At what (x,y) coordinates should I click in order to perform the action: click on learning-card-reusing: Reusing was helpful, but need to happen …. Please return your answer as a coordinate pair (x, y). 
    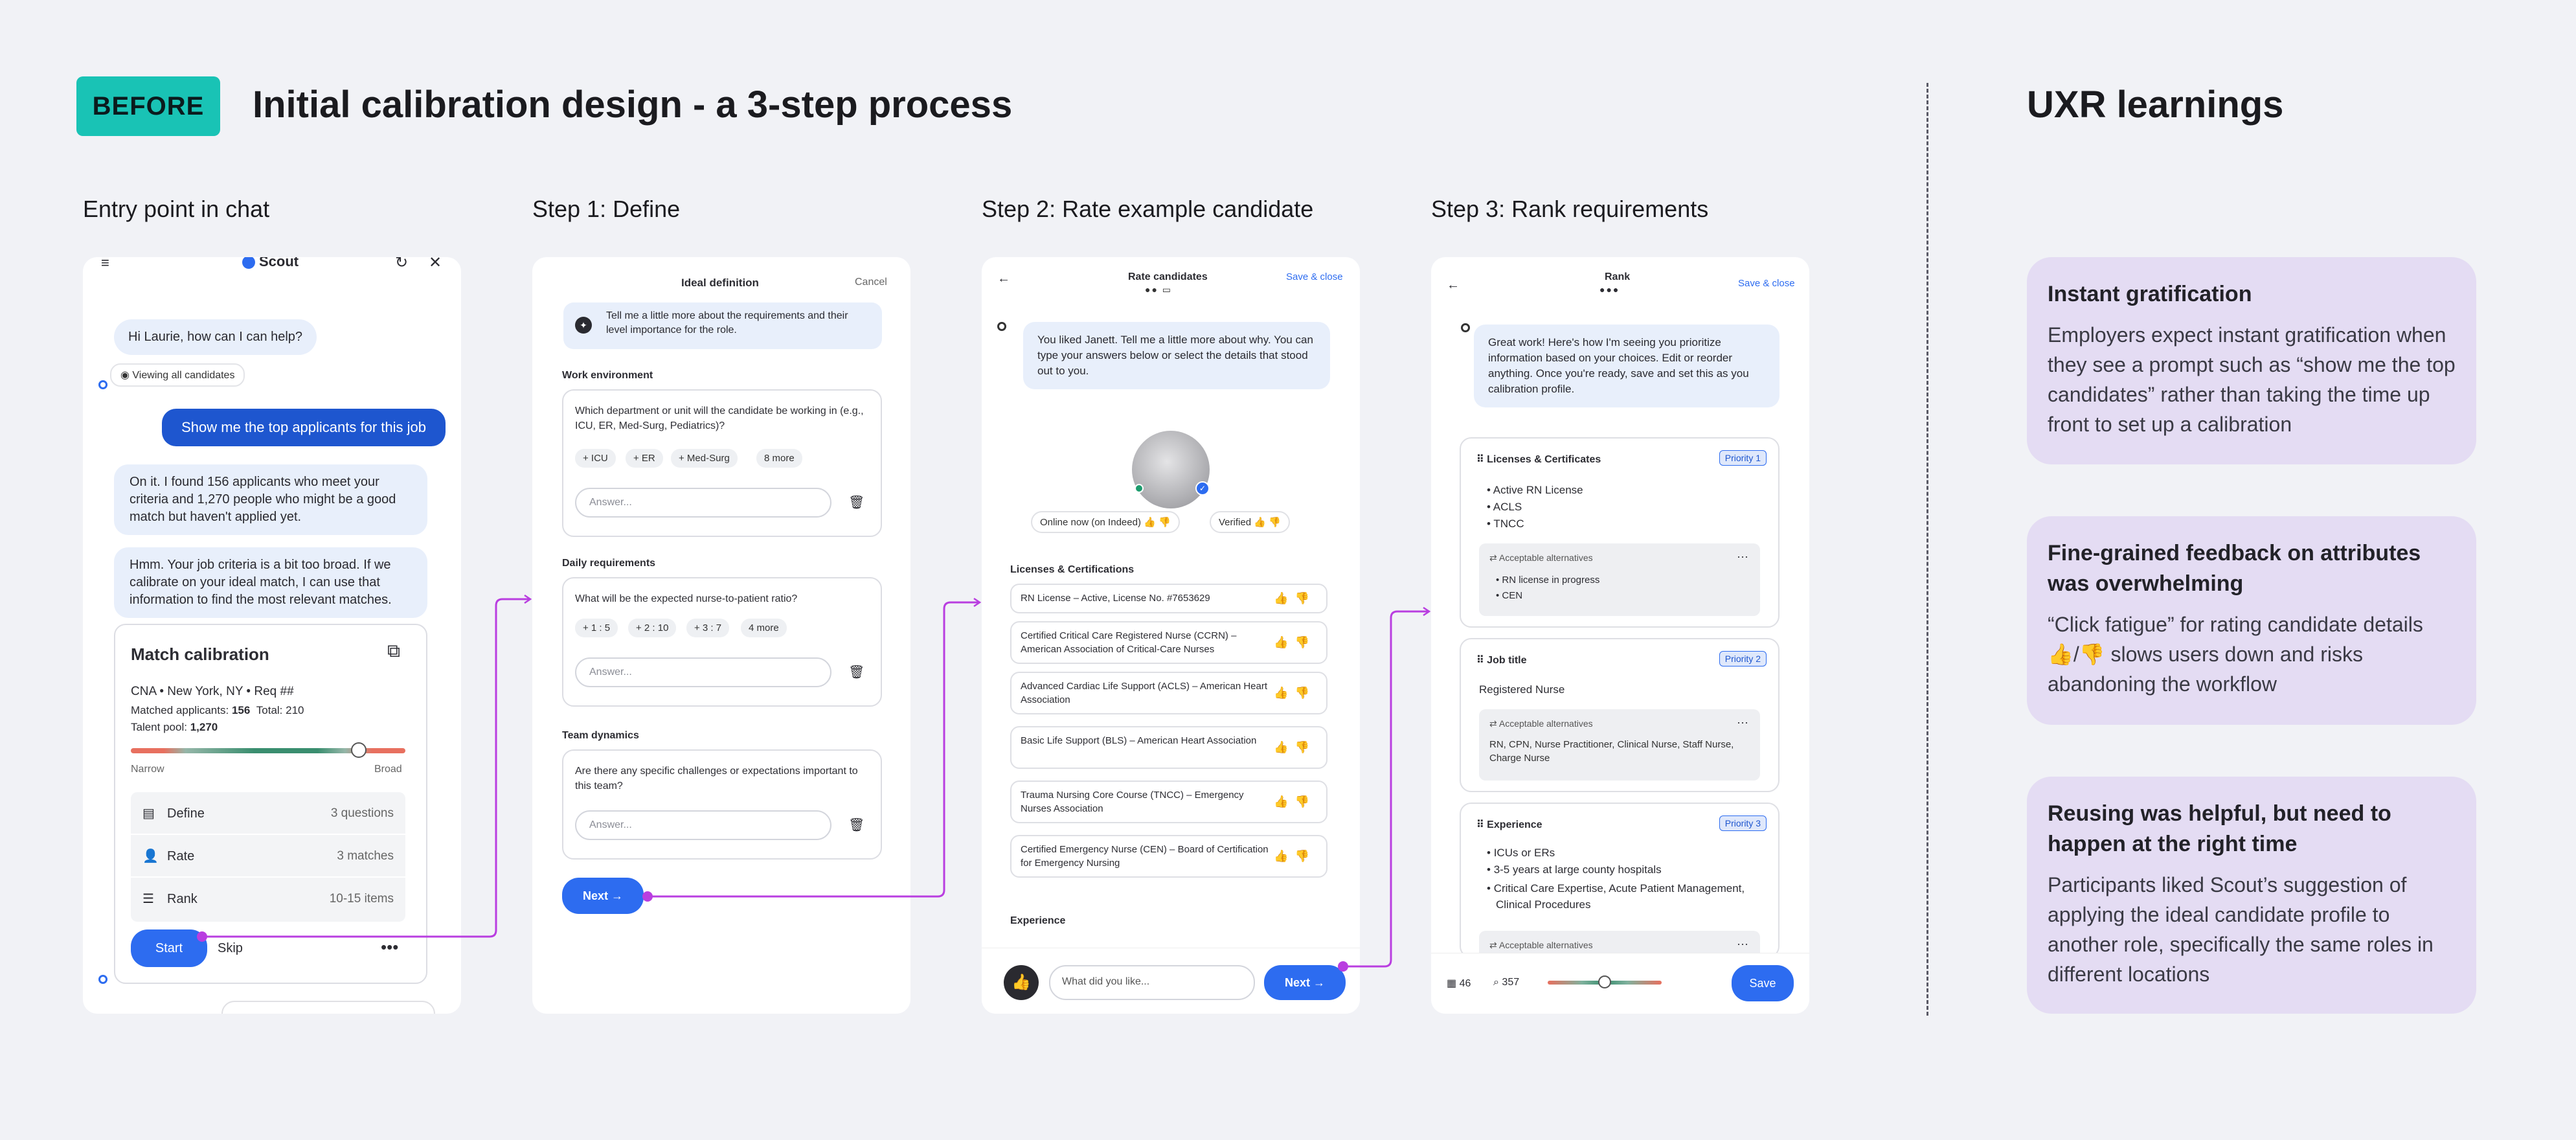
    Looking at the image, I should click on (2251, 895).